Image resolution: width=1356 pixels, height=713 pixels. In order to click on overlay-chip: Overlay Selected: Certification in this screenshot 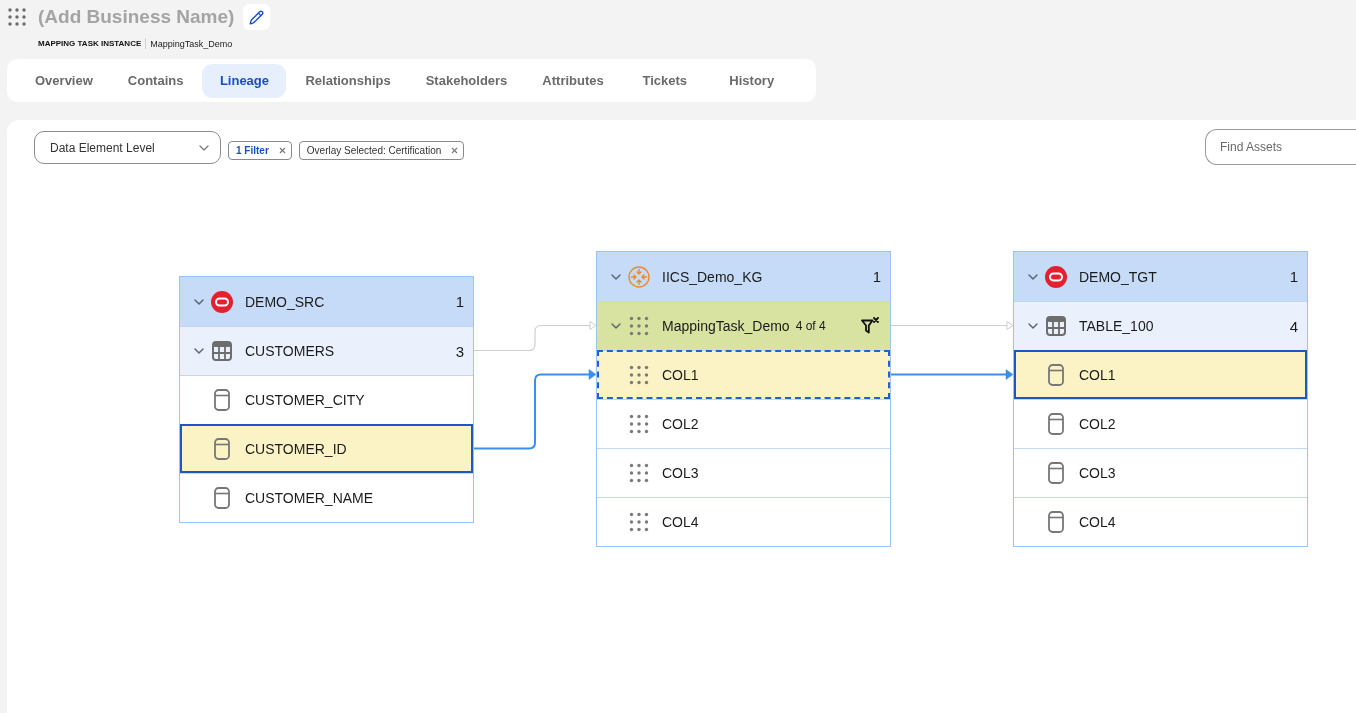, I will do `click(381, 150)`.